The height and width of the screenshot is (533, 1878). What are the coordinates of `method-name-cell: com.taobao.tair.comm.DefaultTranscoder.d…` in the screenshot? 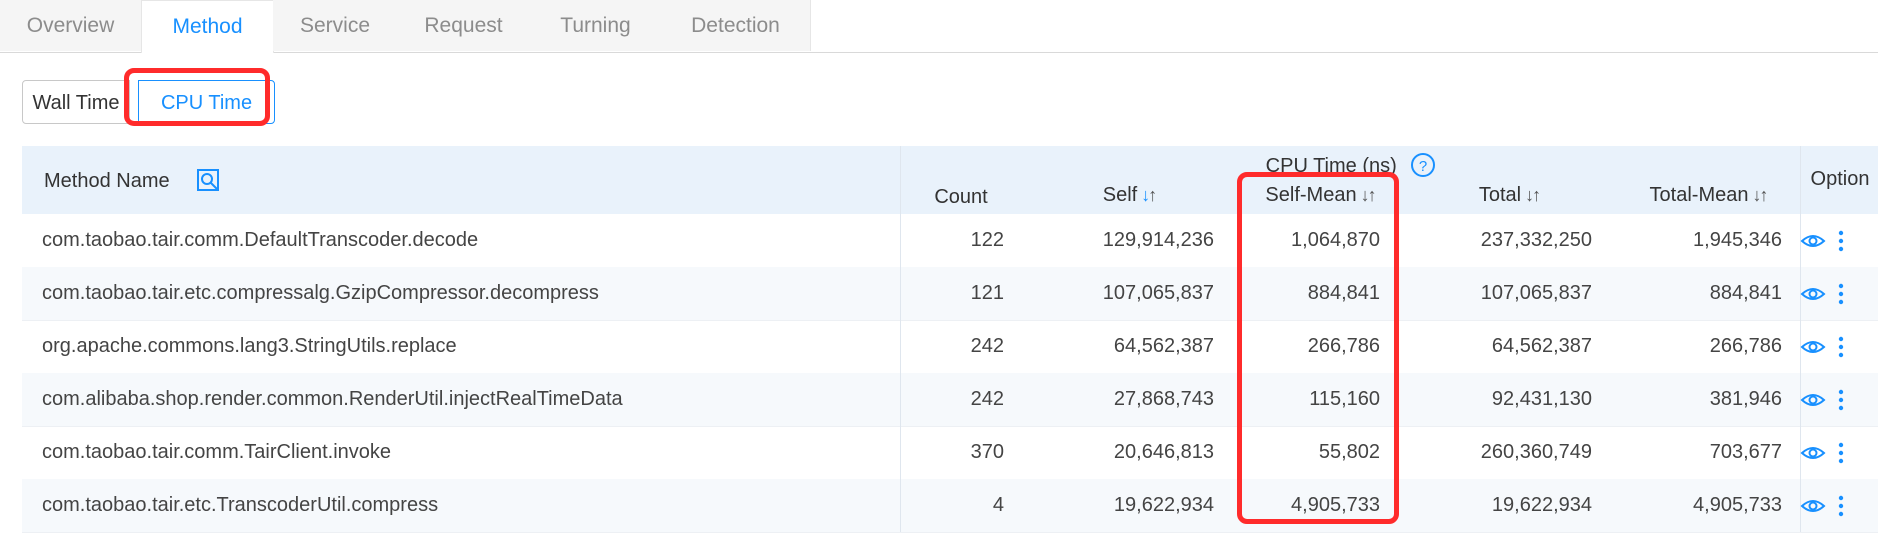 It's located at (260, 240).